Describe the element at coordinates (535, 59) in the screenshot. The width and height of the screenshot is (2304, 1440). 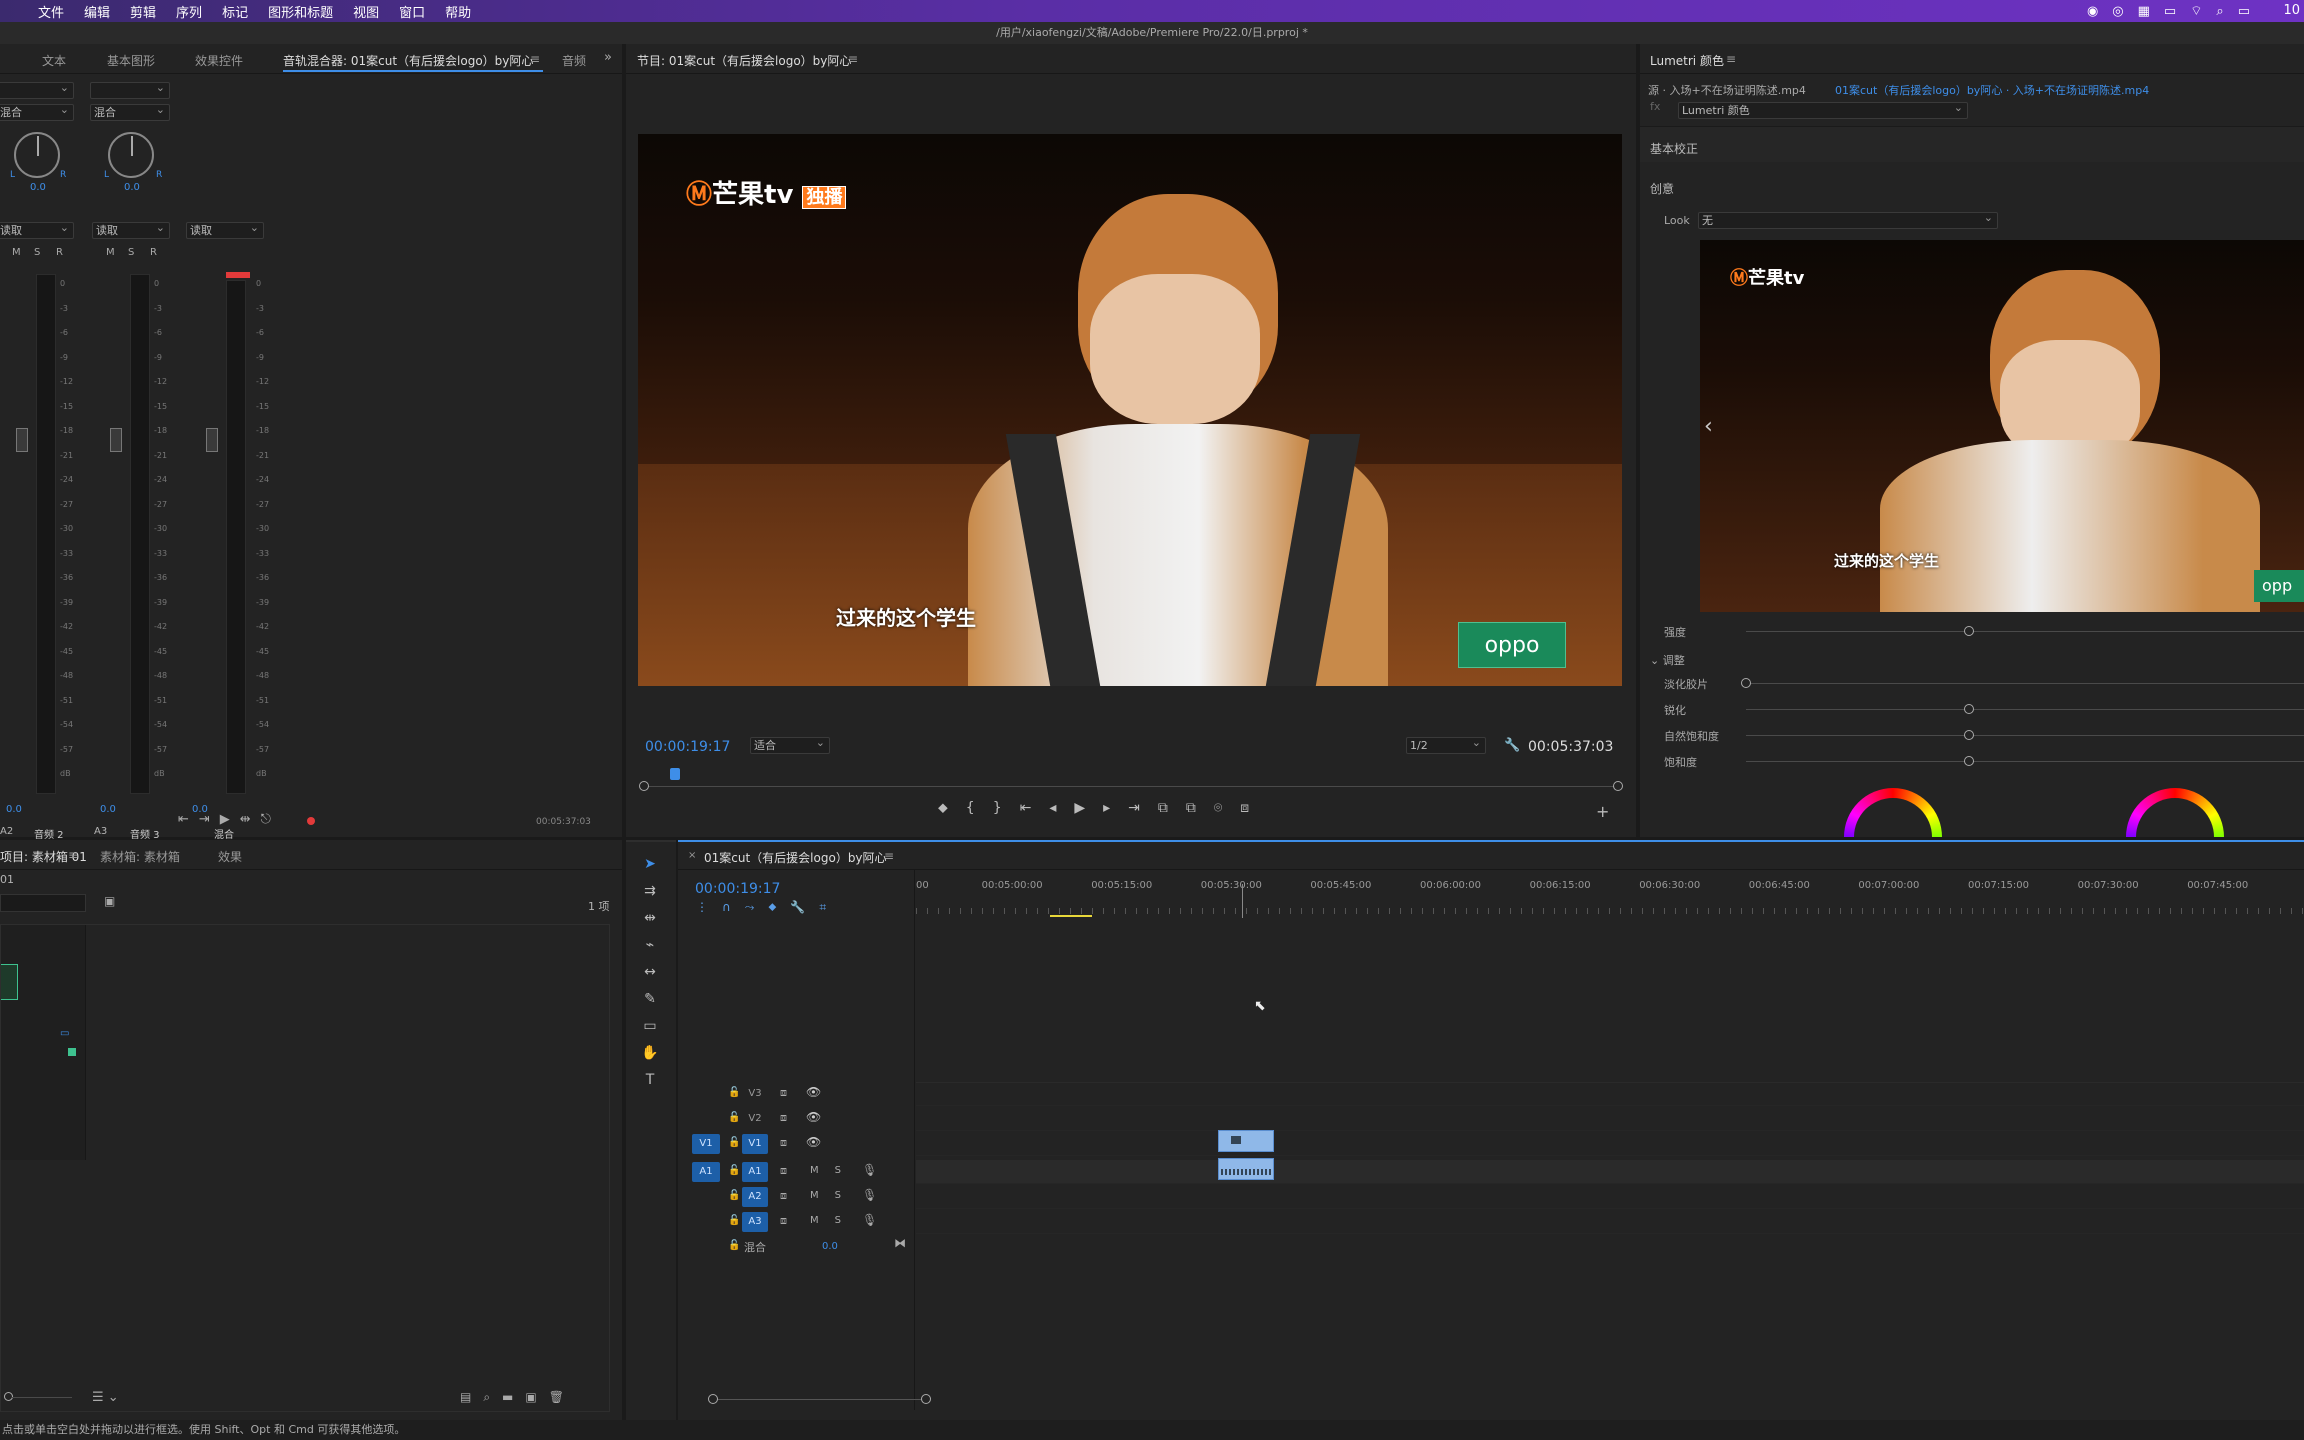
I see `panel-menu-icon: ≡` at that location.